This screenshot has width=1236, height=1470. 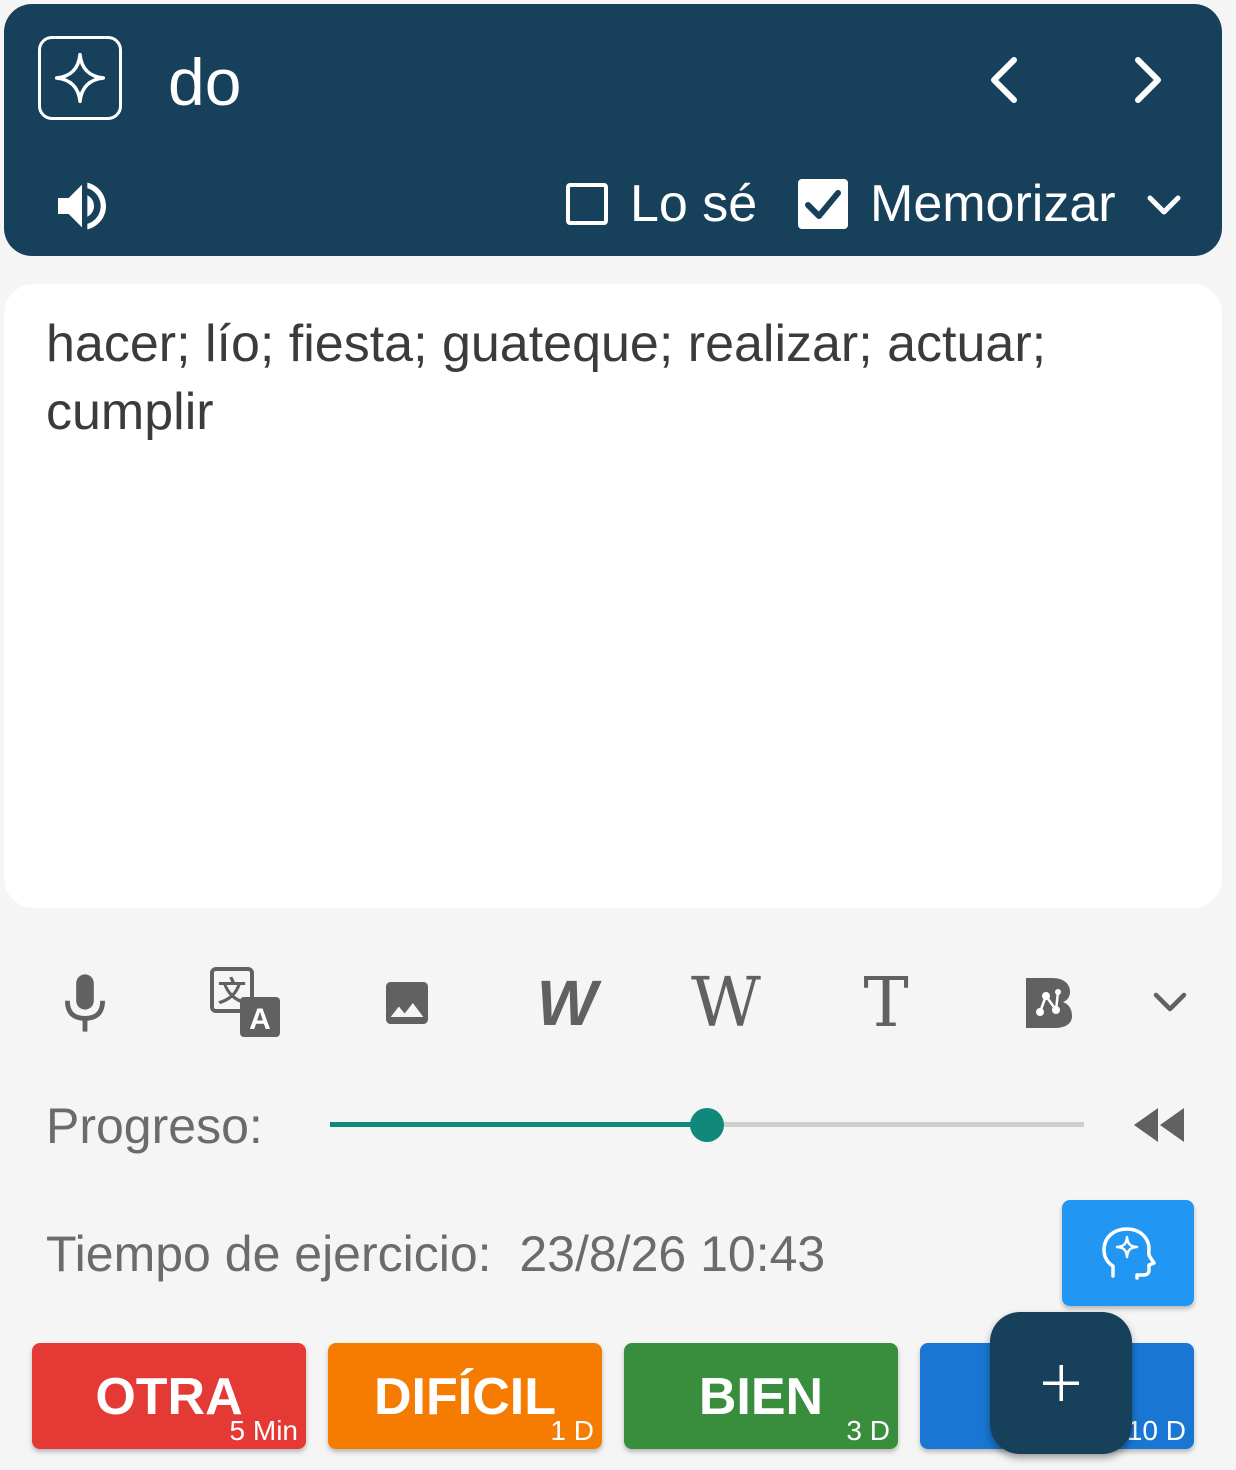 I want to click on wikipedia-icon: W, so click(x=726, y=1003).